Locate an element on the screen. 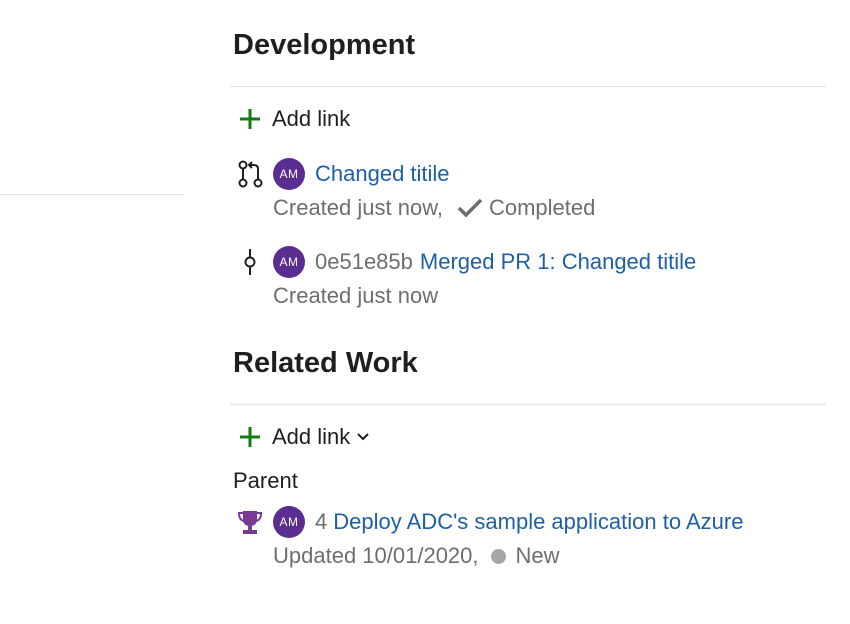 Image resolution: width=850 pixels, height=624 pixels. work-item-updated-text: Updated 10/01/2020, is located at coordinates (376, 555).